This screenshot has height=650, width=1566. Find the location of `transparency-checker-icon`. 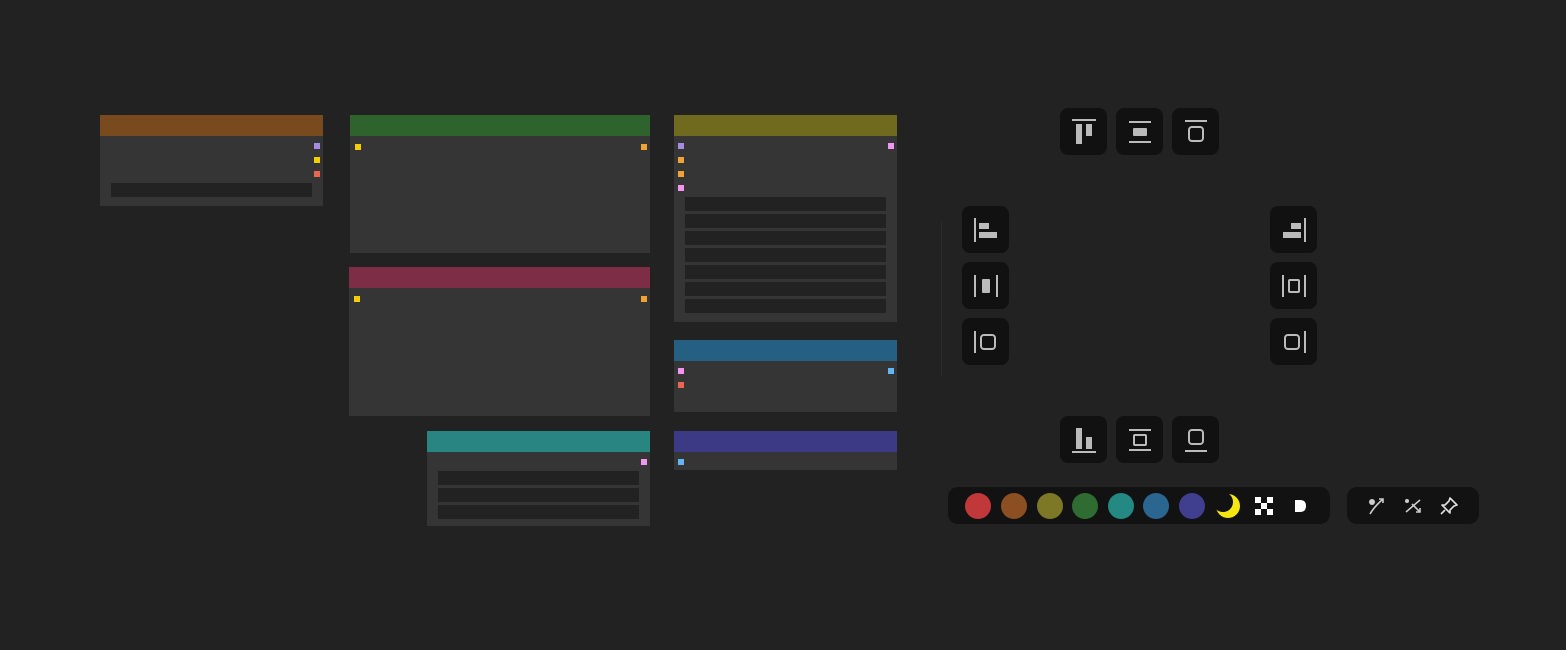

transparency-checker-icon is located at coordinates (1264, 506).